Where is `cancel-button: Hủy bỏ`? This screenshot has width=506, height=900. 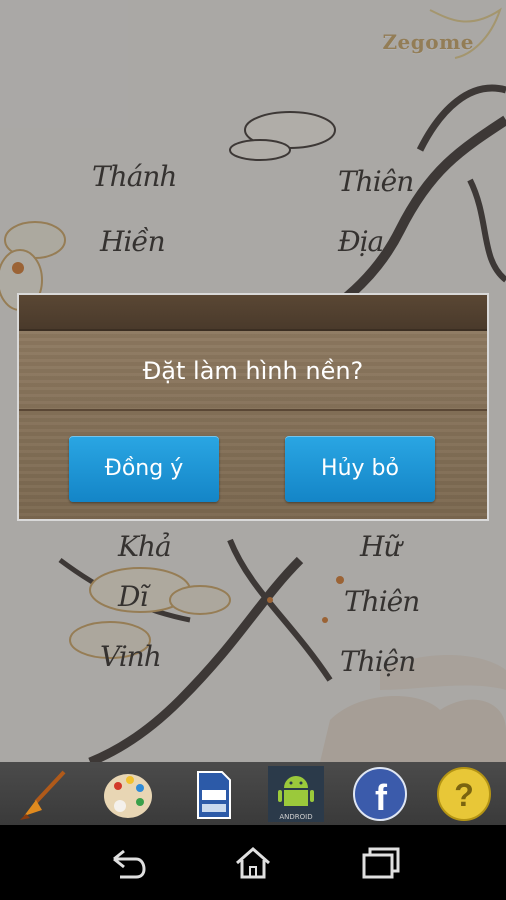
cancel-button: Hủy bỏ is located at coordinates (360, 469).